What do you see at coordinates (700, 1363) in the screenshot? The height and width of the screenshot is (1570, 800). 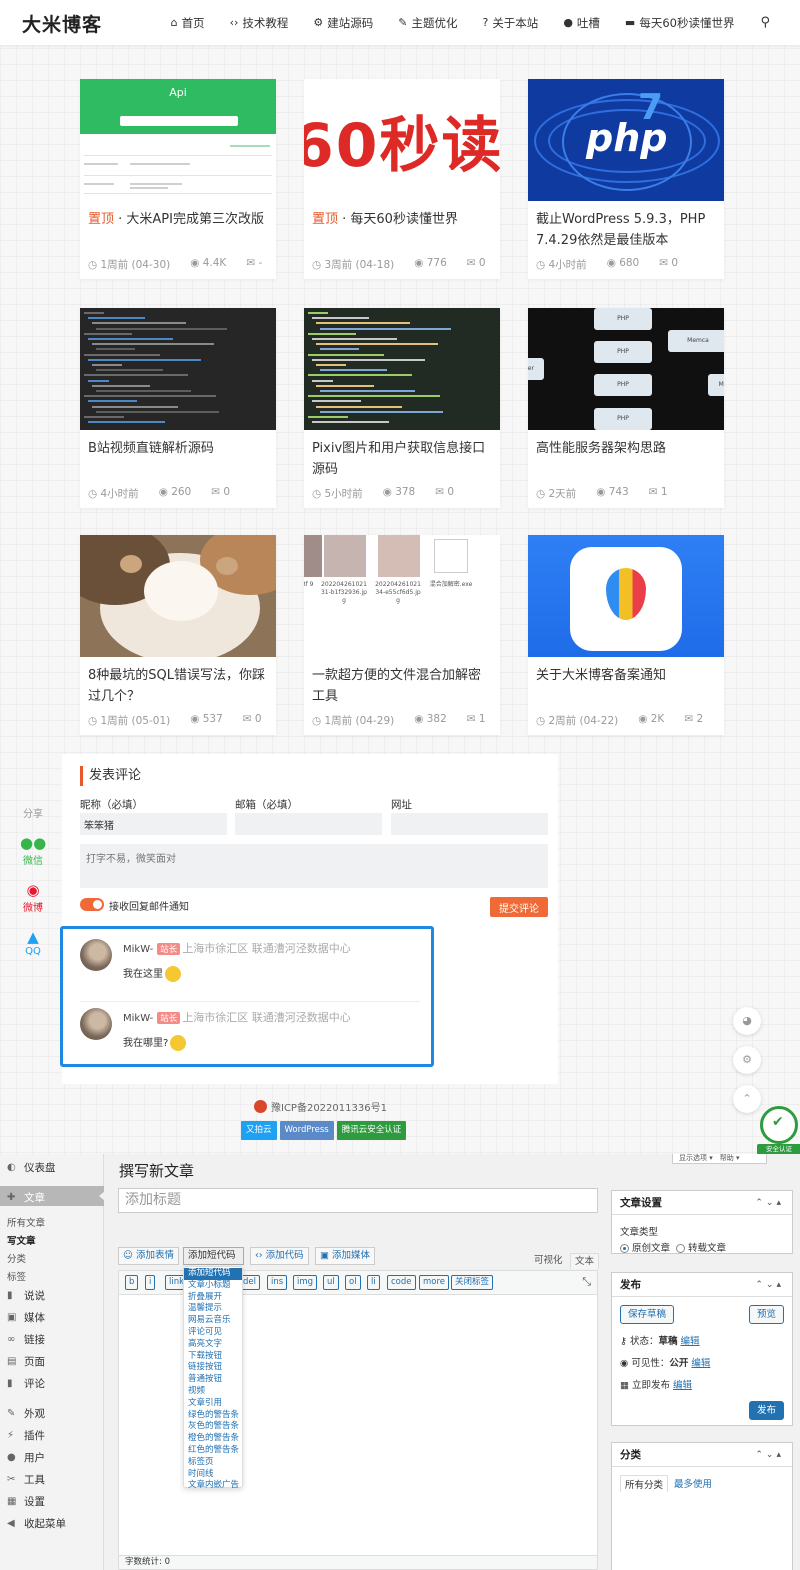 I see `edit-visibility-link: 编辑` at bounding box center [700, 1363].